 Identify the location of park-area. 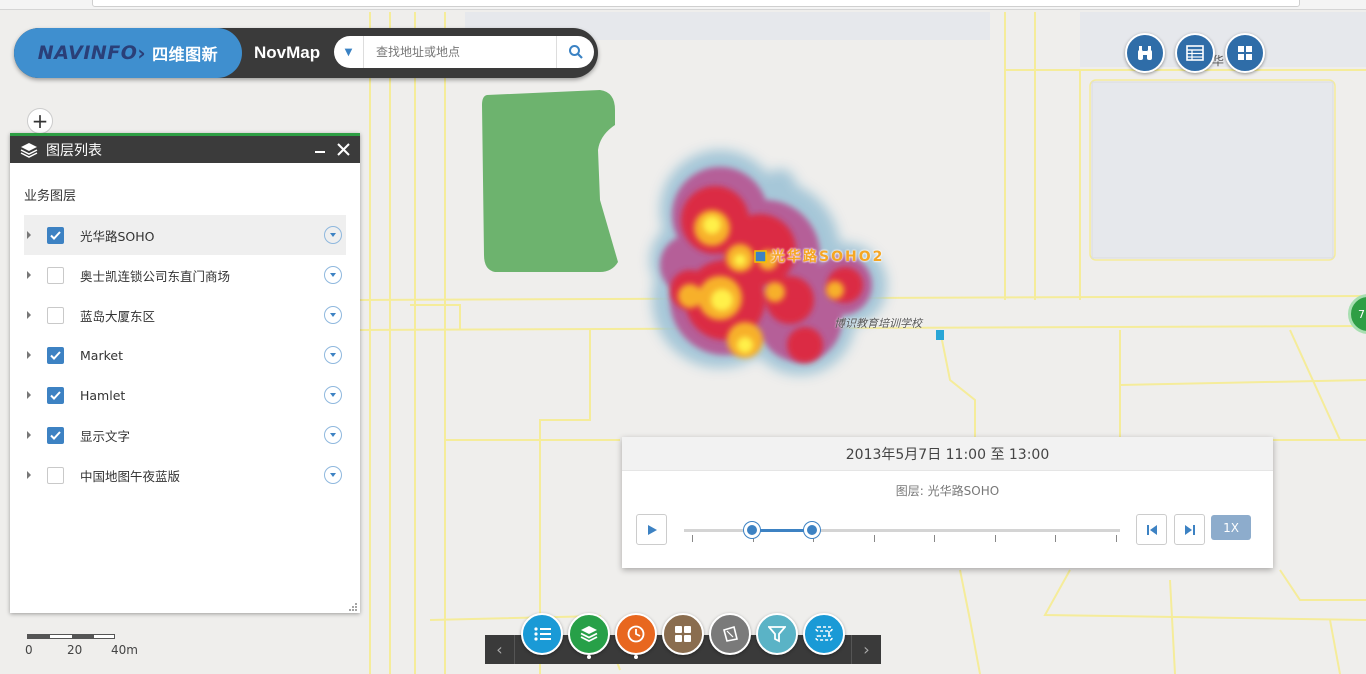
(550, 181).